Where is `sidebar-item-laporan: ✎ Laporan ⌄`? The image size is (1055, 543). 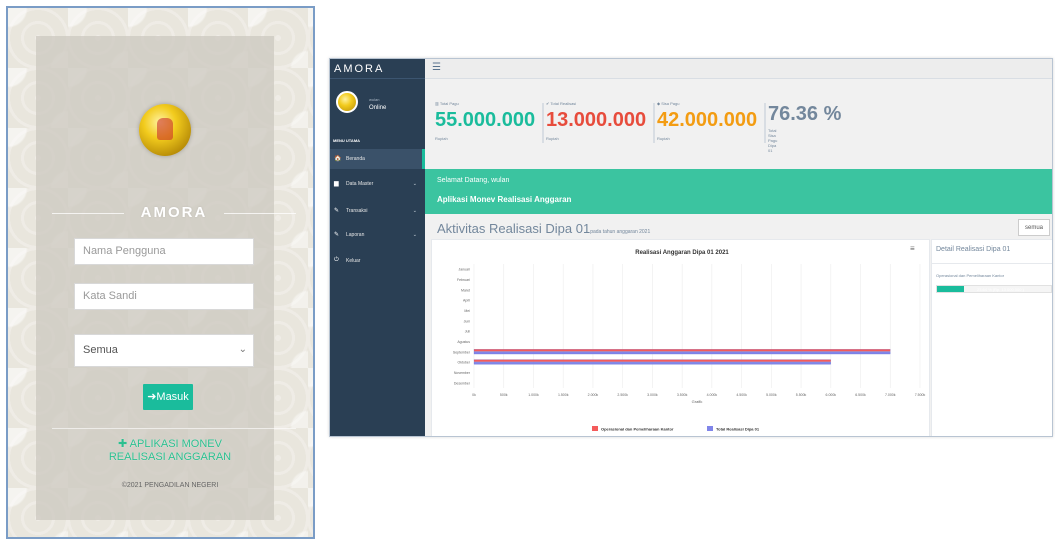
sidebar-item-laporan: ✎ Laporan ⌄ is located at coordinates (377, 235).